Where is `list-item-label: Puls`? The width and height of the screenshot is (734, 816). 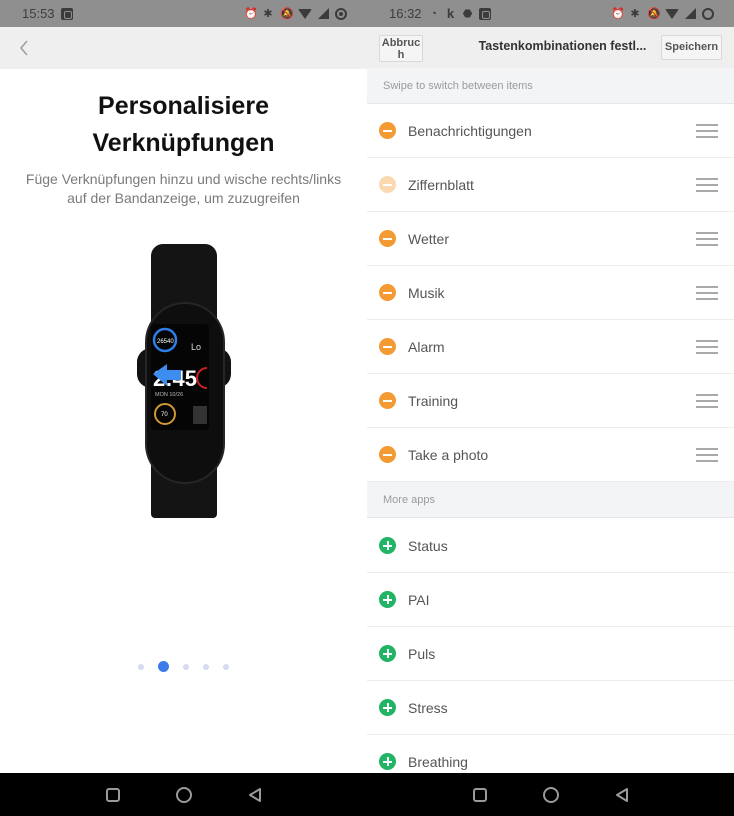 list-item-label: Puls is located at coordinates (422, 653).